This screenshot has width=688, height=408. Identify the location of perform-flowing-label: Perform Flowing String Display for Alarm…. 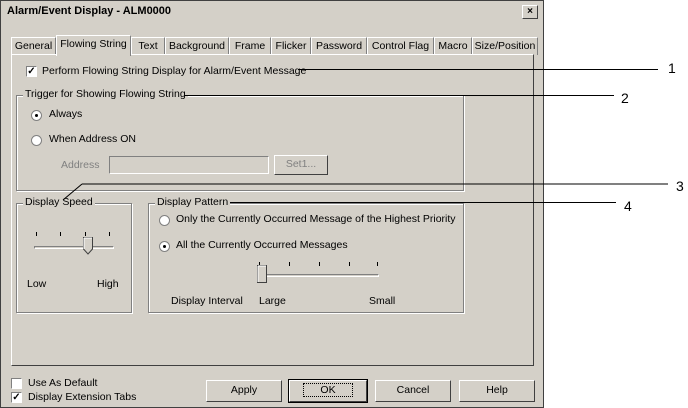
(174, 71).